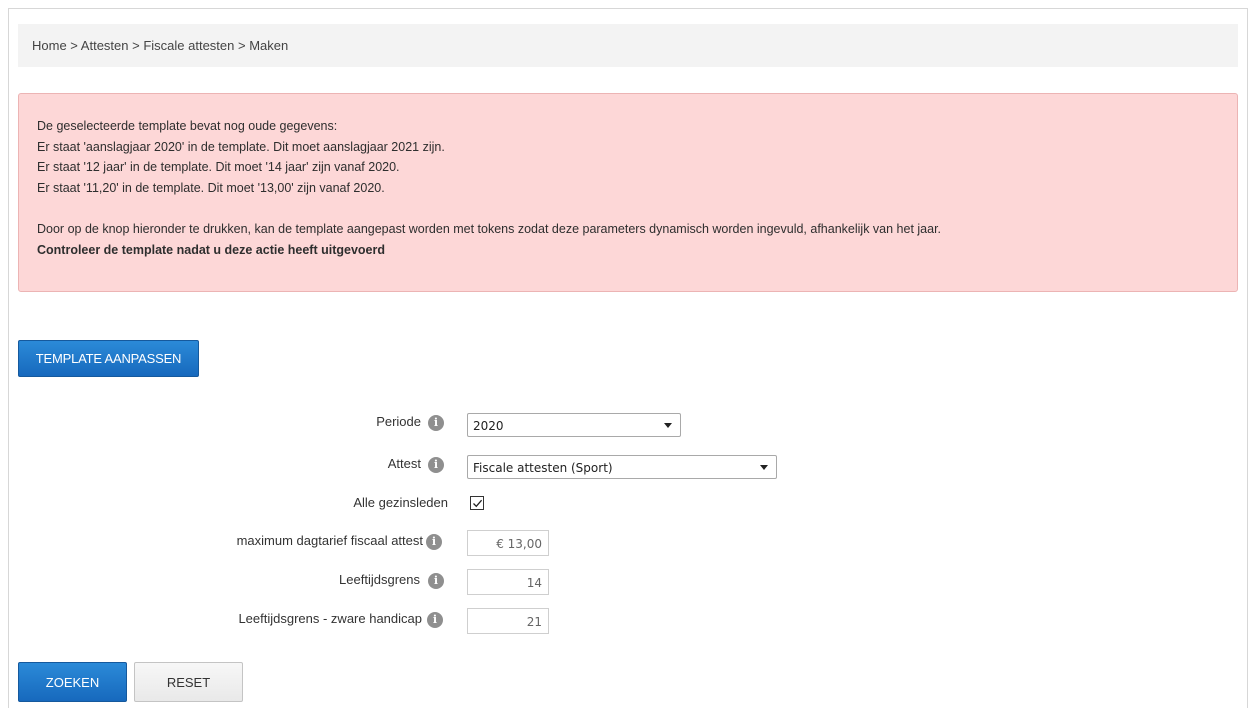 The image size is (1258, 708). I want to click on attest-row: Attest i Fiscale attesten (Sport), so click(629, 470).